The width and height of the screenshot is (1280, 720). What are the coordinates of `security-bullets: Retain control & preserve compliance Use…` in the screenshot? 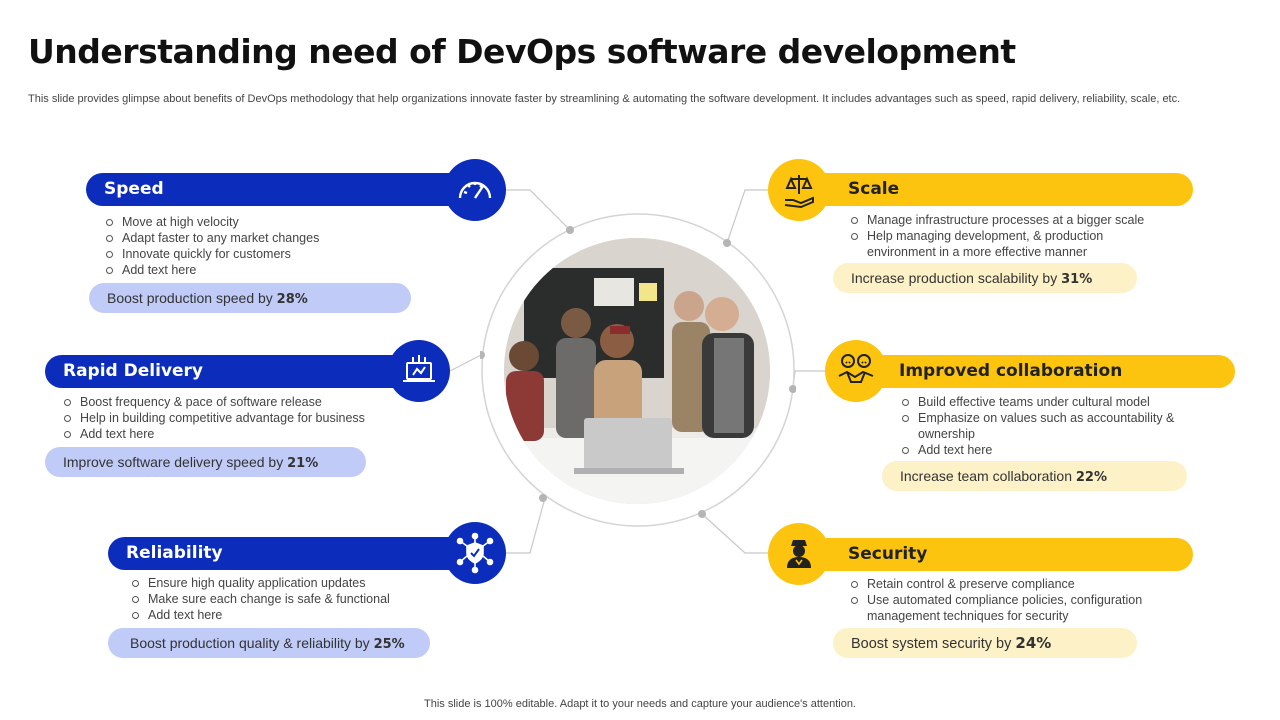 It's located at (1009, 600).